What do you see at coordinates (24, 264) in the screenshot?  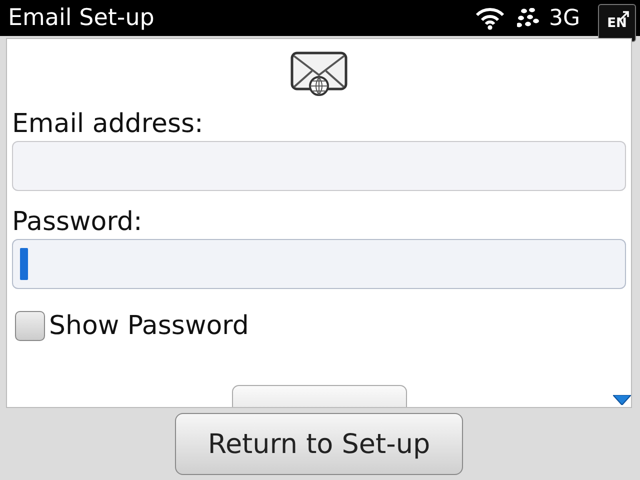 I see `text-cursor` at bounding box center [24, 264].